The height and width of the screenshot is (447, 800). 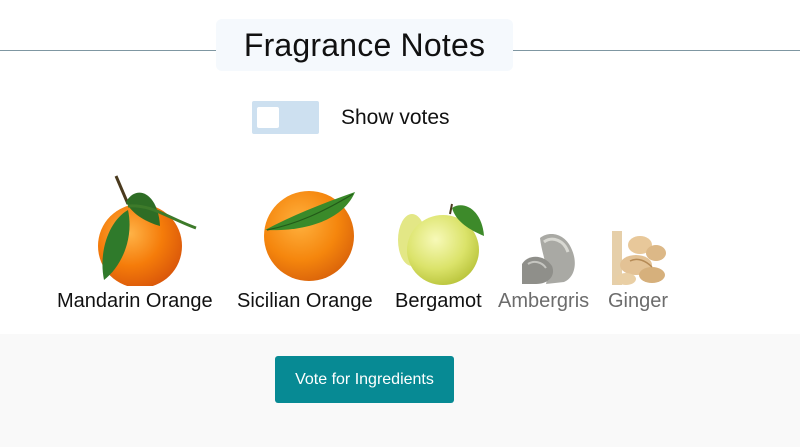 I want to click on ginger-image, so click(x=640, y=258).